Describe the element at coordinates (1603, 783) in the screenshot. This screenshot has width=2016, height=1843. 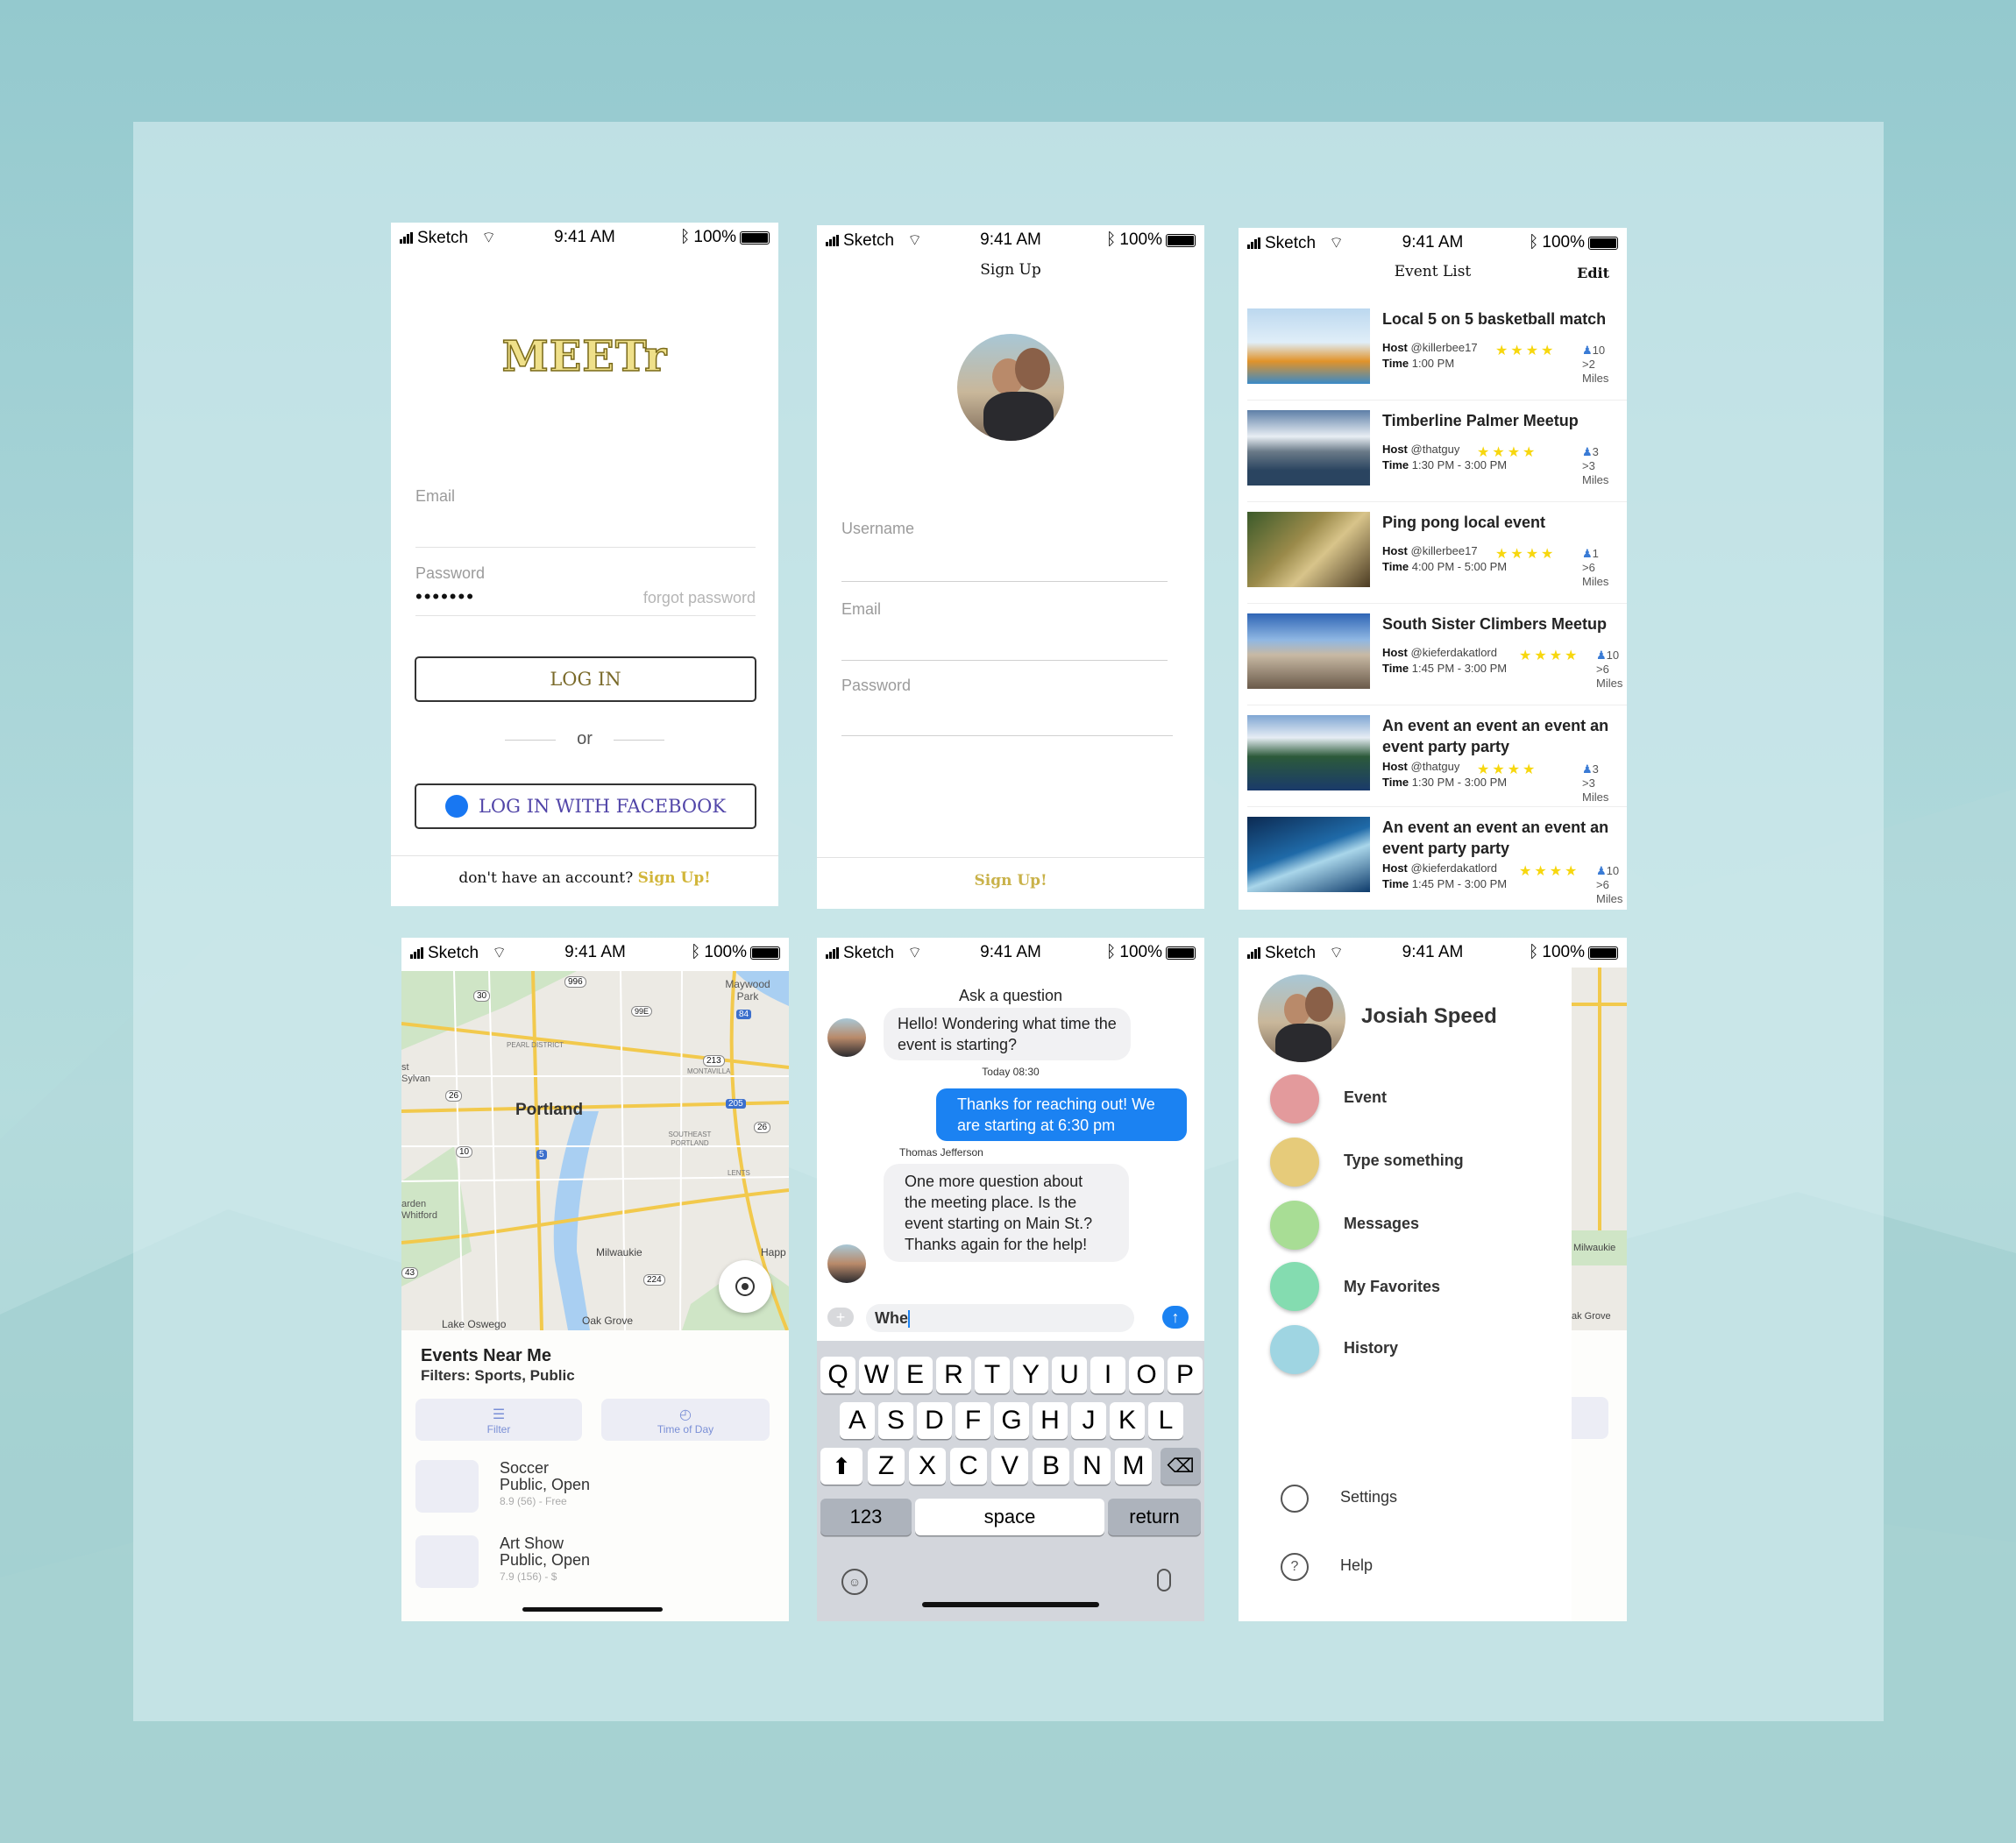
I see `attendee-info: ♟3 >3 Miles` at that location.